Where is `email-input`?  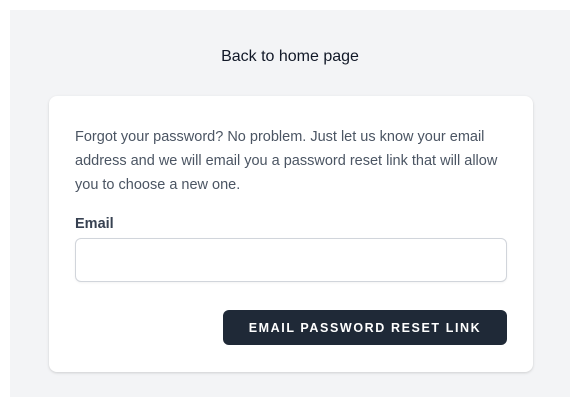
email-input is located at coordinates (291, 260).